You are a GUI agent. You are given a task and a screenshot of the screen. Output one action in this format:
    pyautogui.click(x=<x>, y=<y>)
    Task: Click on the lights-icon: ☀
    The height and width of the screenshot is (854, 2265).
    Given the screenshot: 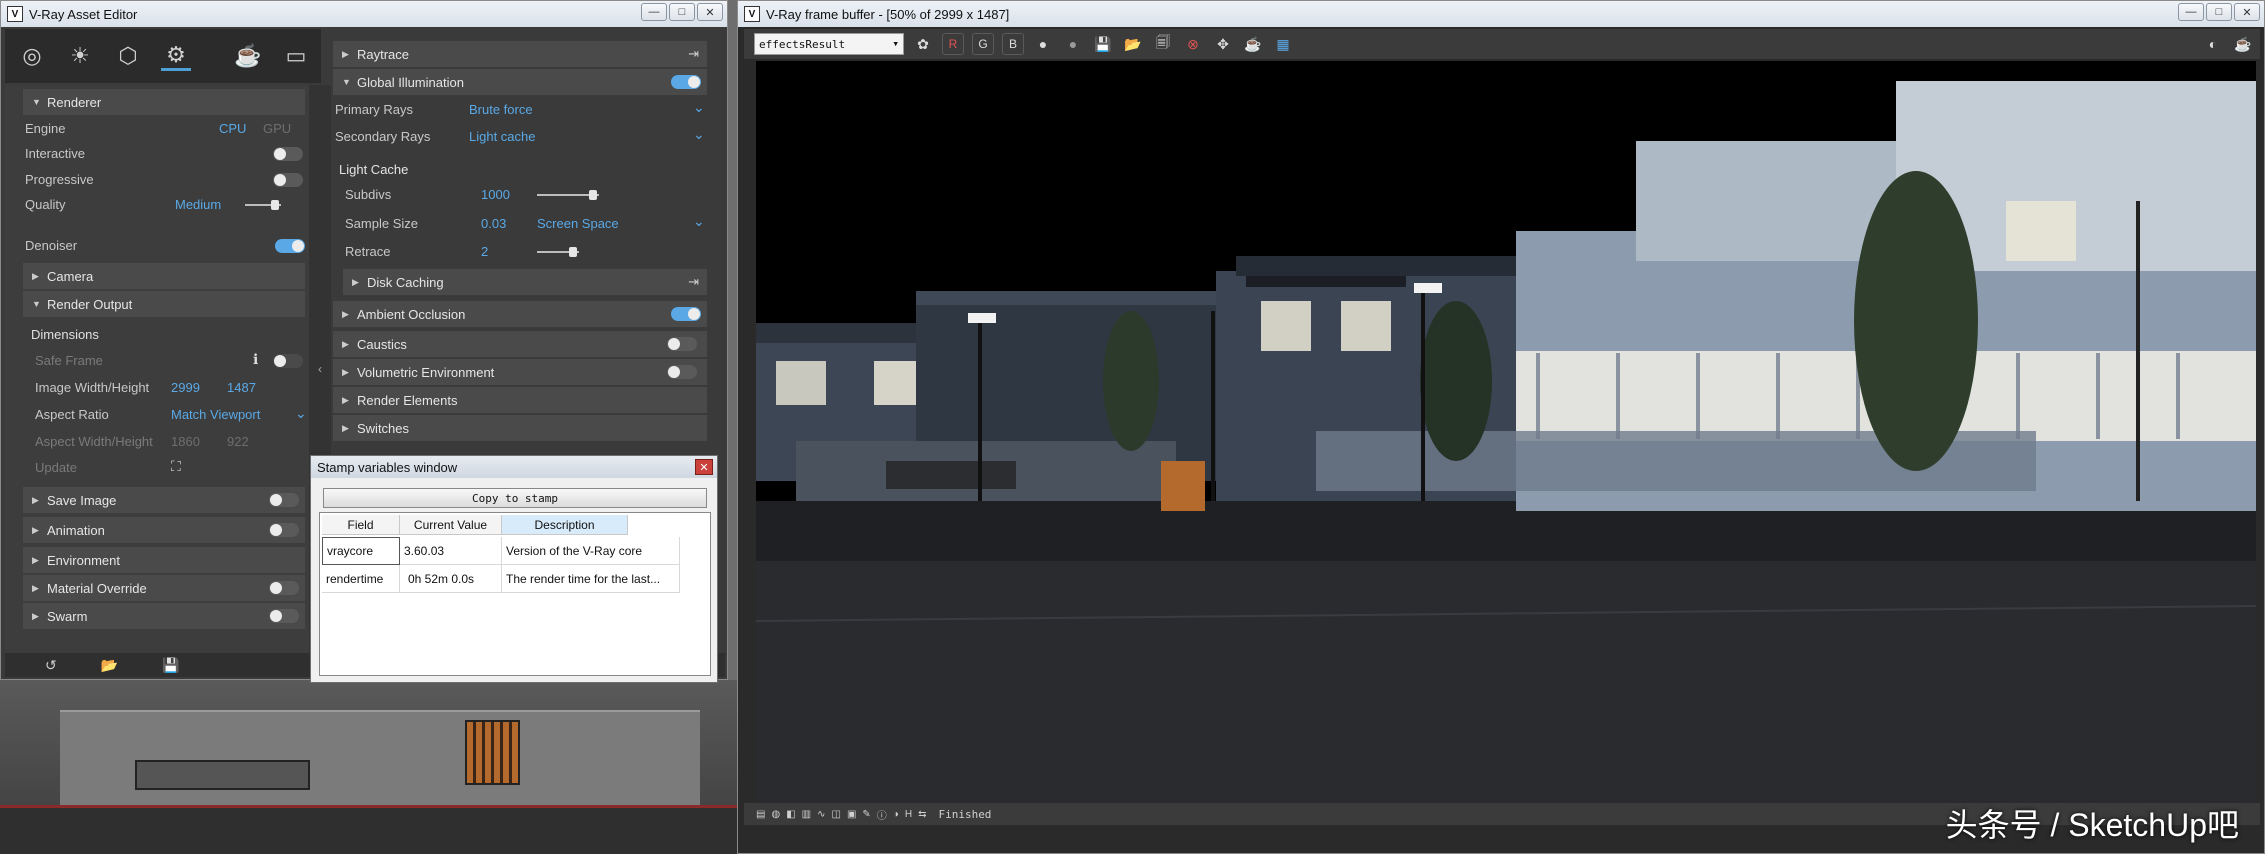 What is the action you would take?
    pyautogui.click(x=80, y=56)
    